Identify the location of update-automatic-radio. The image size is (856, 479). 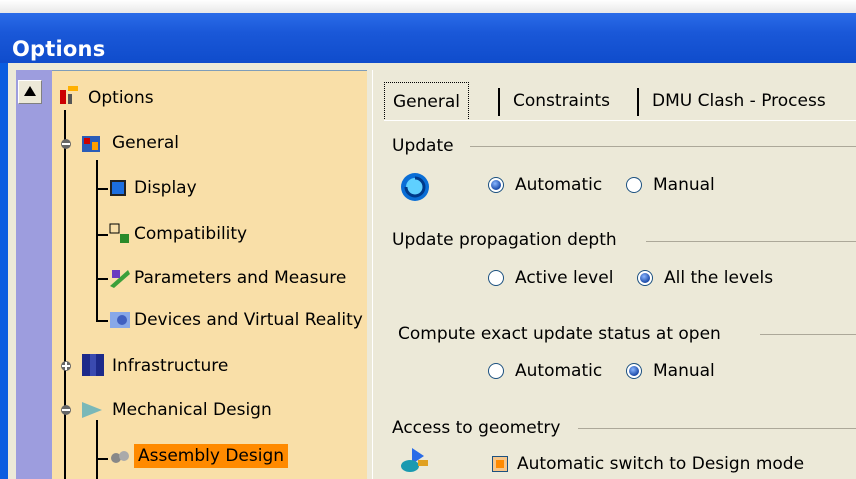
(496, 185).